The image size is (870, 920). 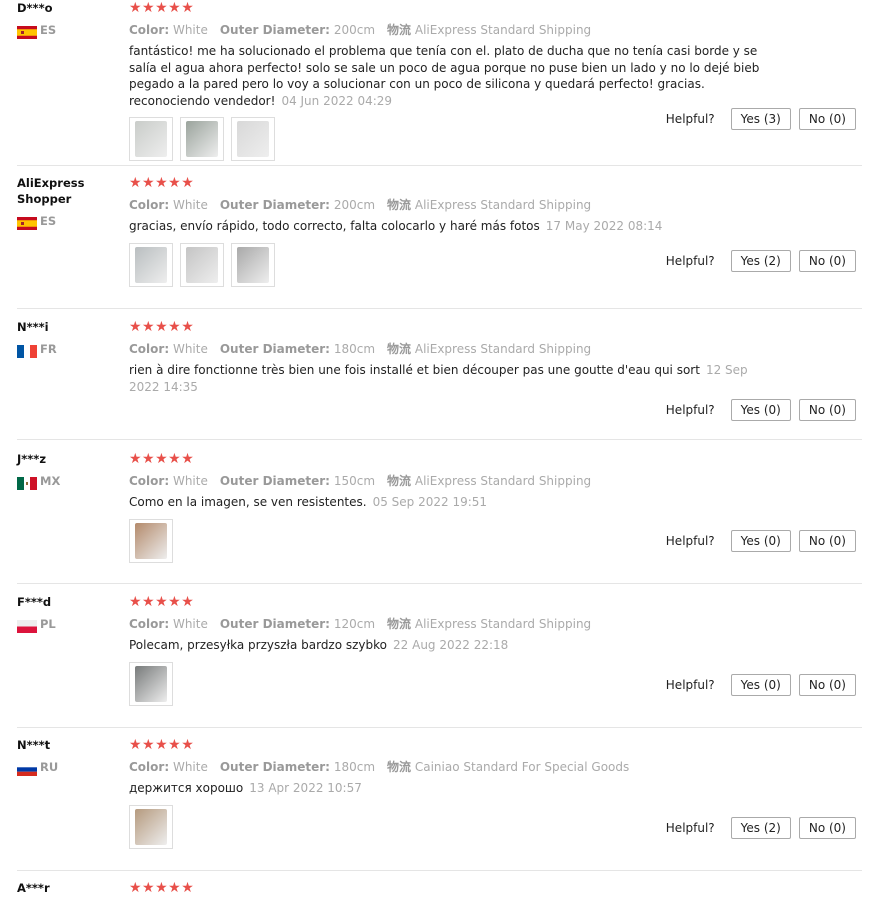 What do you see at coordinates (71, 31) in the screenshot?
I see `reviewer-country: ES` at bounding box center [71, 31].